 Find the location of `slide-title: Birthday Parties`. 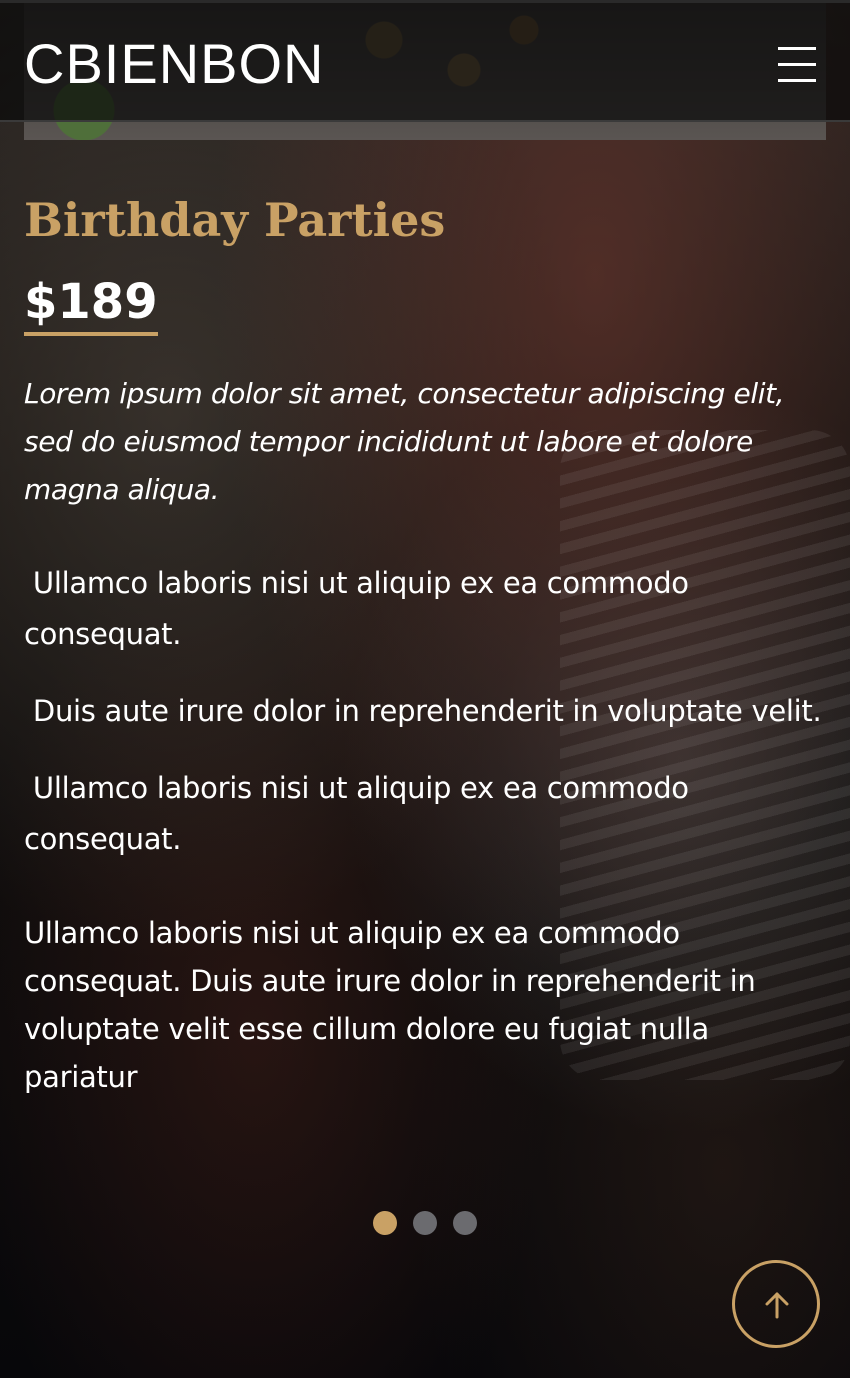

slide-title: Birthday Parties is located at coordinates (235, 220).